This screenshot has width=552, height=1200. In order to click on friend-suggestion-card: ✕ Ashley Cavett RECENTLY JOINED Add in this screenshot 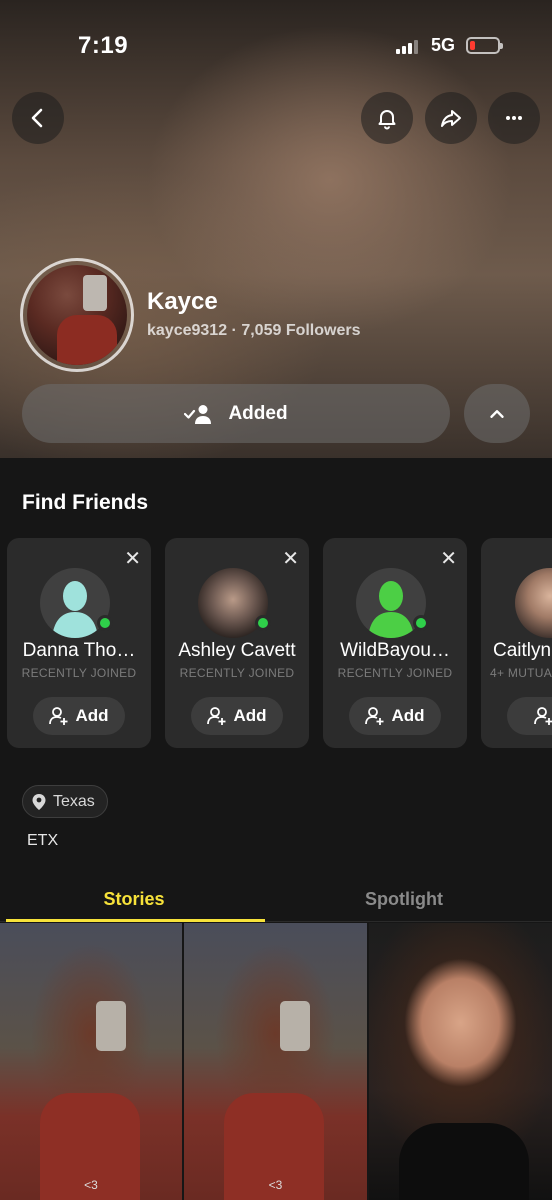, I will do `click(237, 643)`.